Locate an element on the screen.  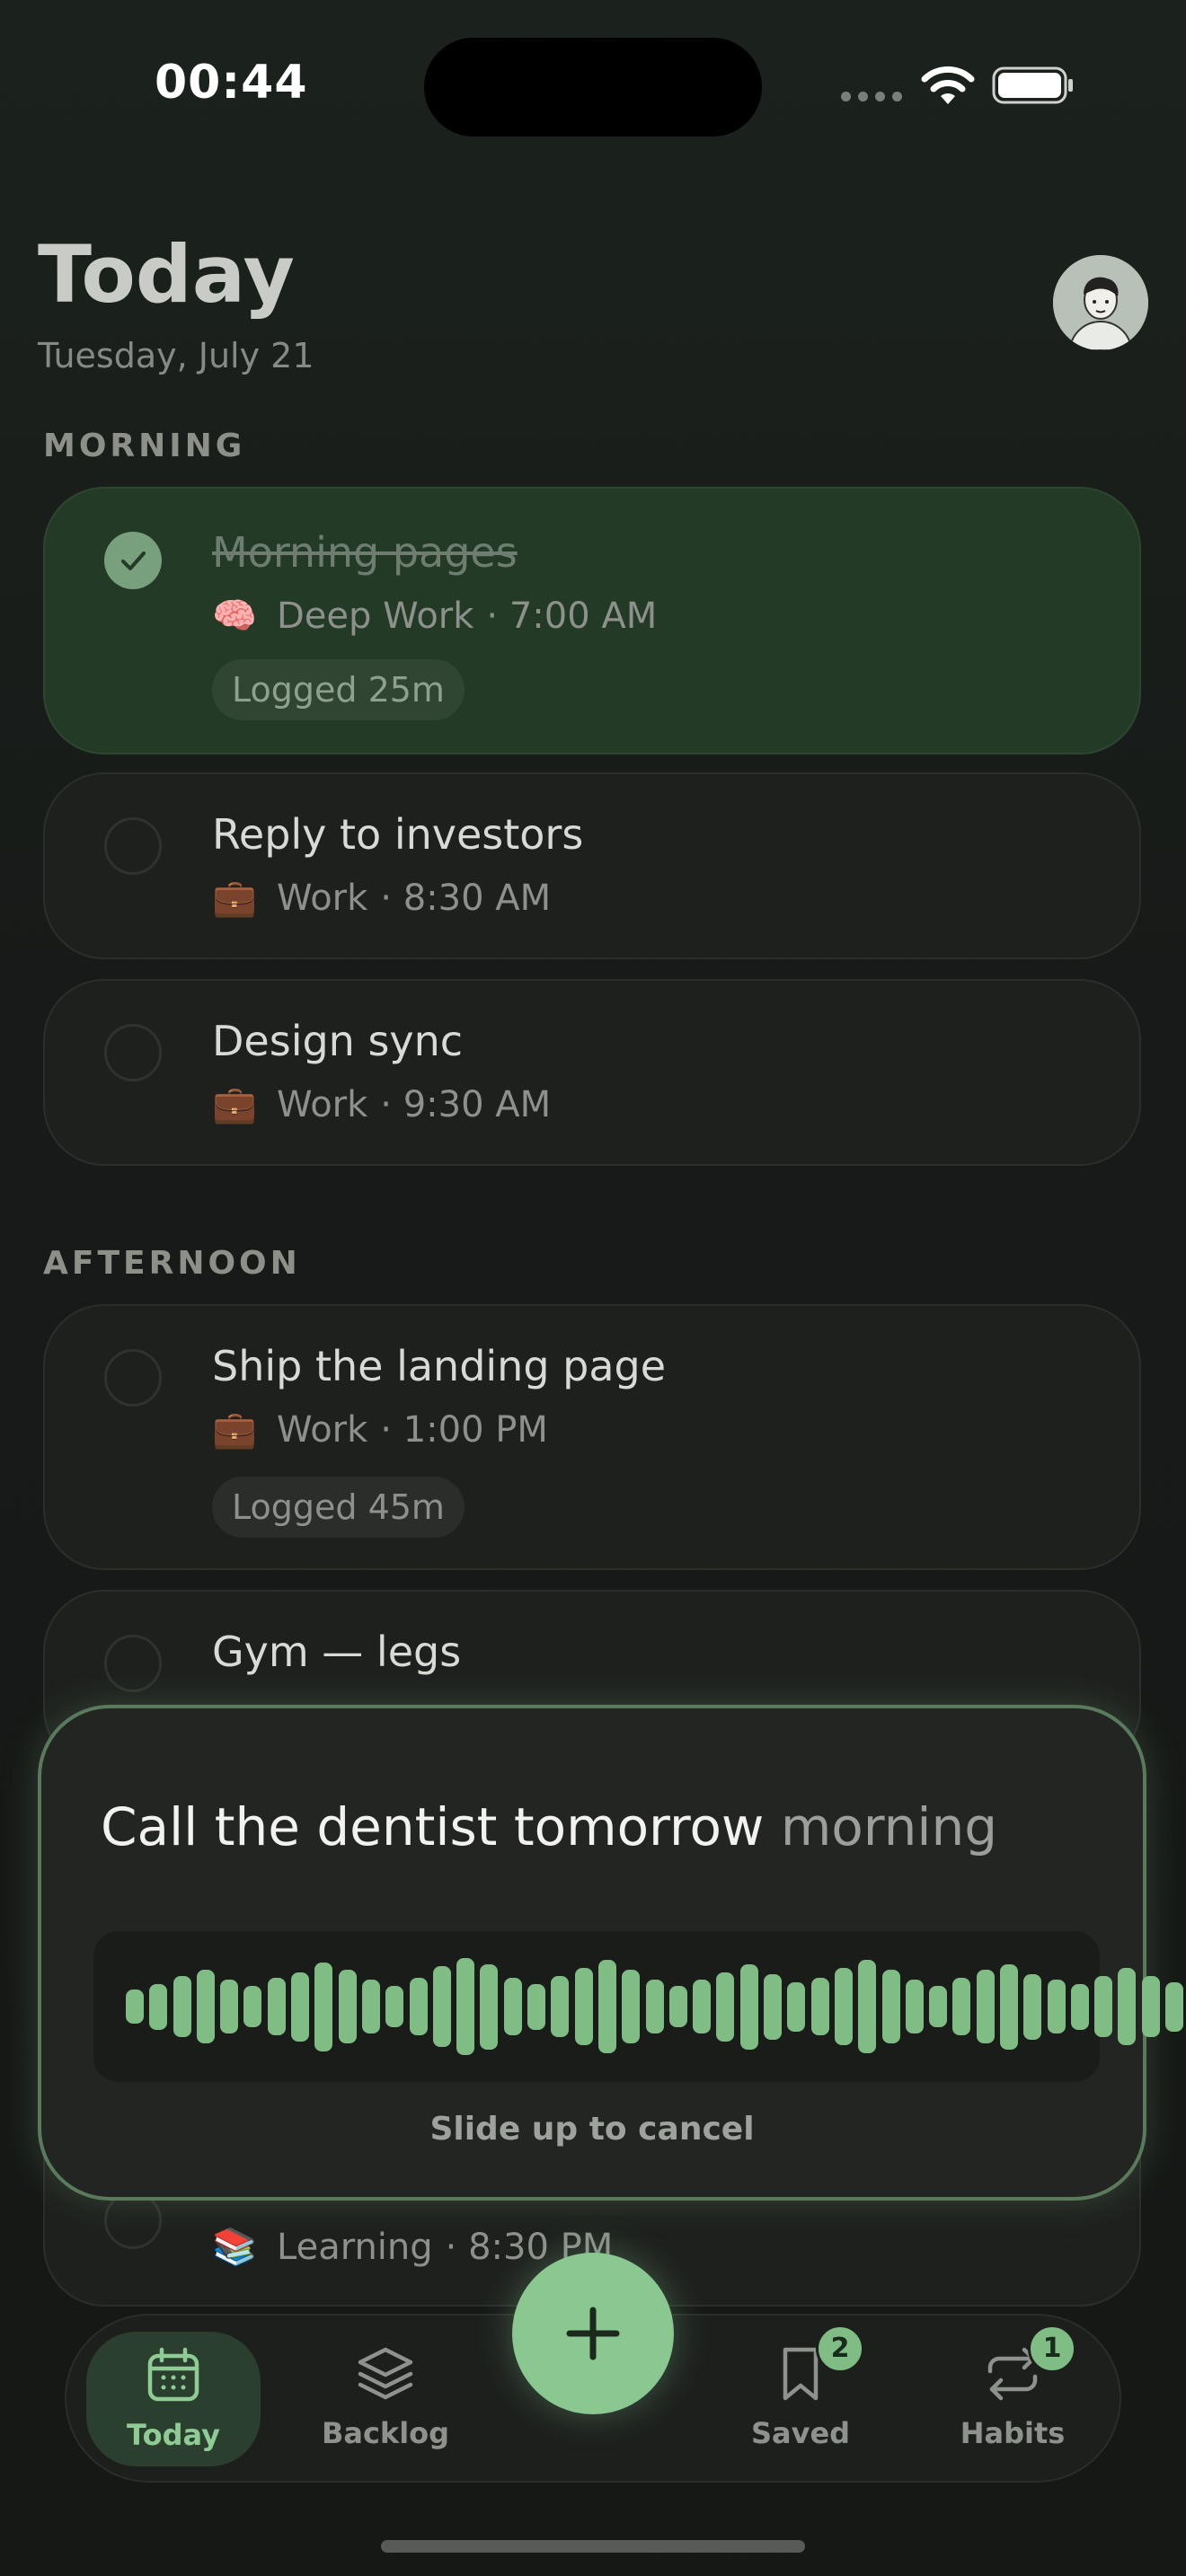
task-card: Reply to investors 💼 Work · 8:30 AM is located at coordinates (592, 865).